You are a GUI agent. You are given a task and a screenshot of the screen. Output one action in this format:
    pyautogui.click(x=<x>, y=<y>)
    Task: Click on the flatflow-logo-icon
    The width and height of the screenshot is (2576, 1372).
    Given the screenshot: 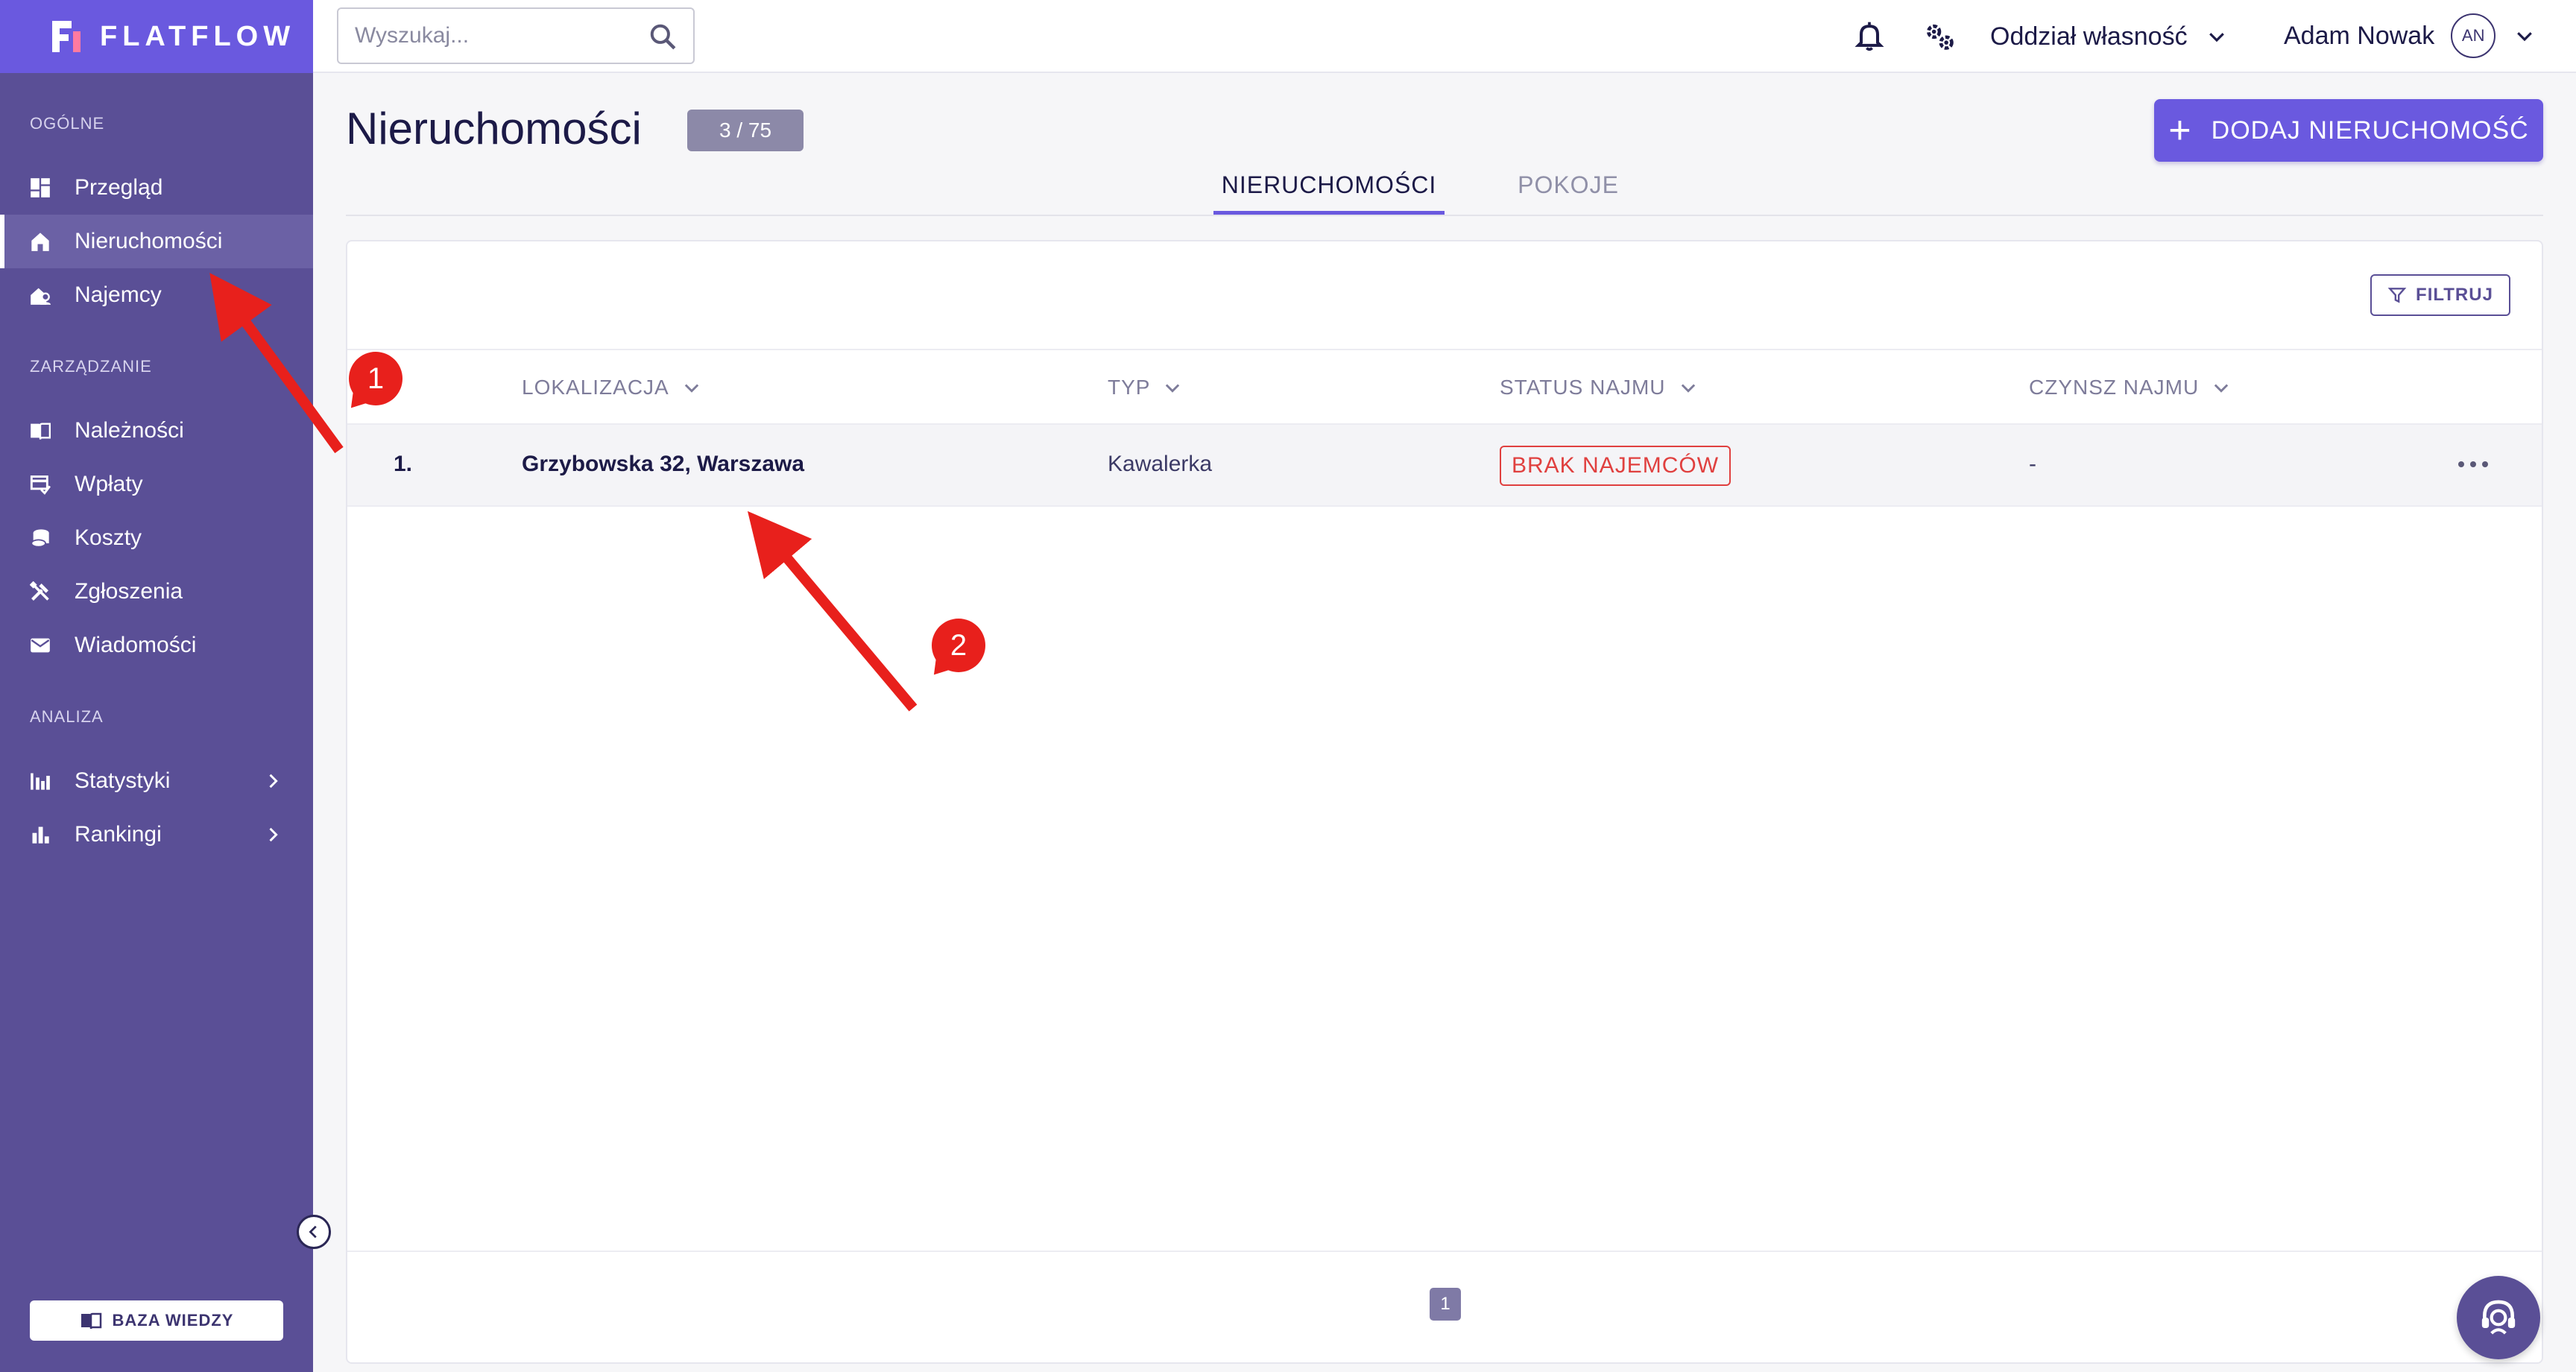 What is the action you would take?
    pyautogui.click(x=66, y=36)
    